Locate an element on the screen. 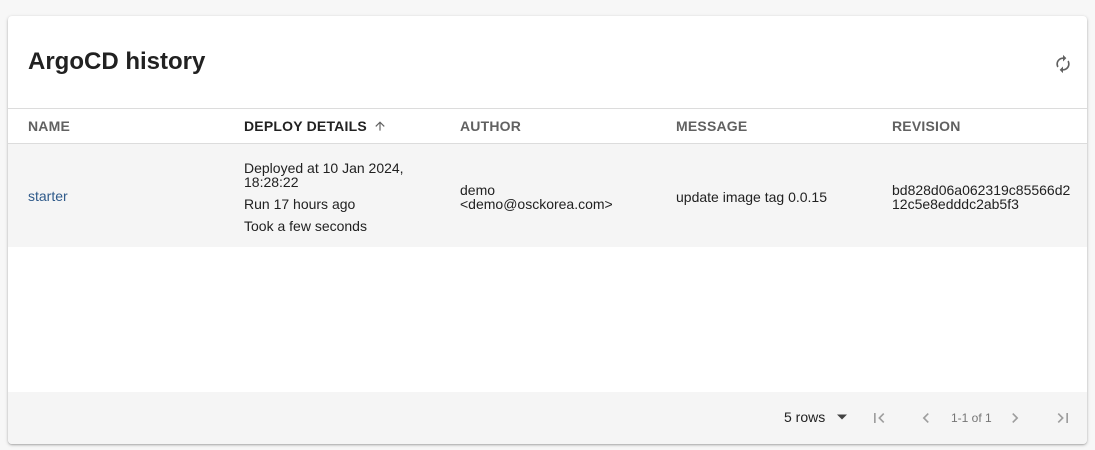  column-header-deploy-details: DEPLOY DETAILS is located at coordinates (315, 126).